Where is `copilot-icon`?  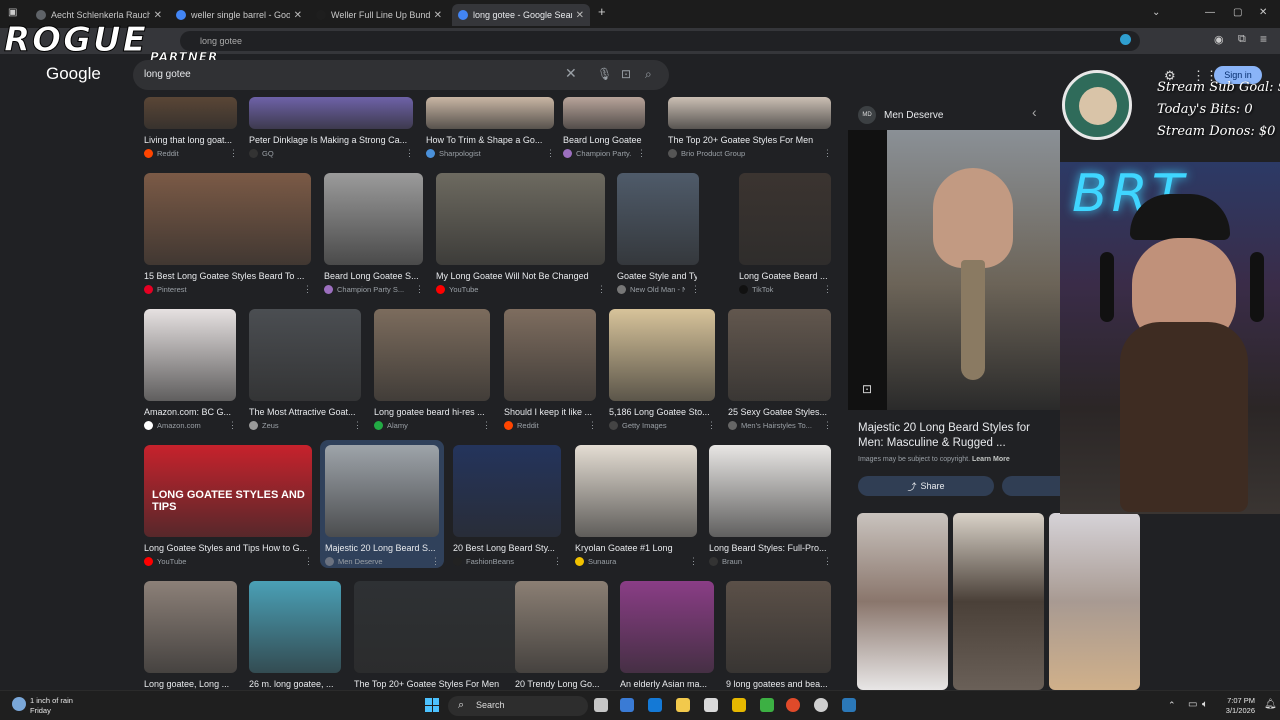
copilot-icon is located at coordinates (627, 705).